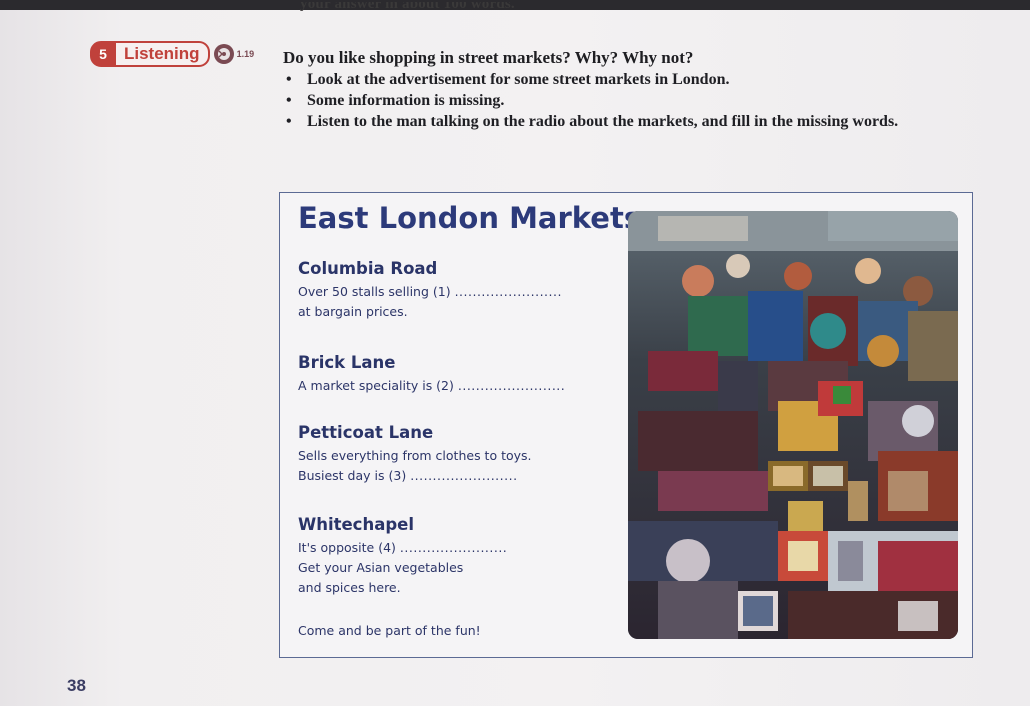  I want to click on market-line: Get your Asian vegetables, so click(381, 567).